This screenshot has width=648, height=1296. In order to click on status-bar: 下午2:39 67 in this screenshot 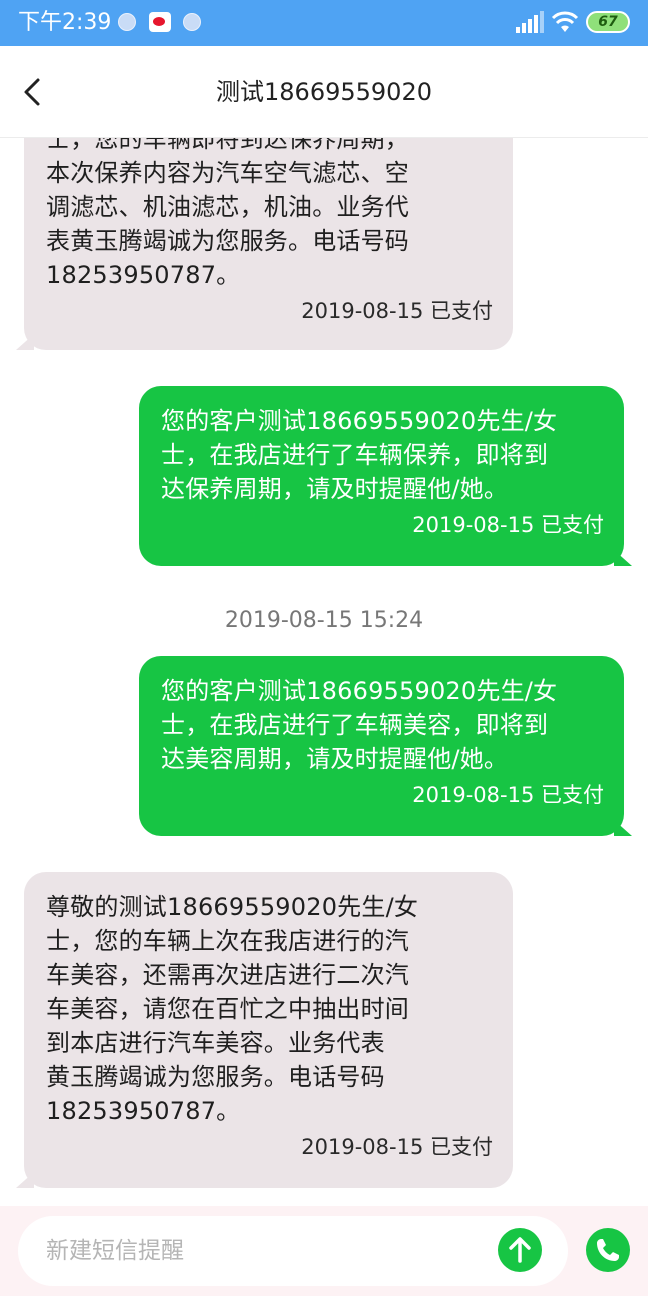, I will do `click(324, 23)`.